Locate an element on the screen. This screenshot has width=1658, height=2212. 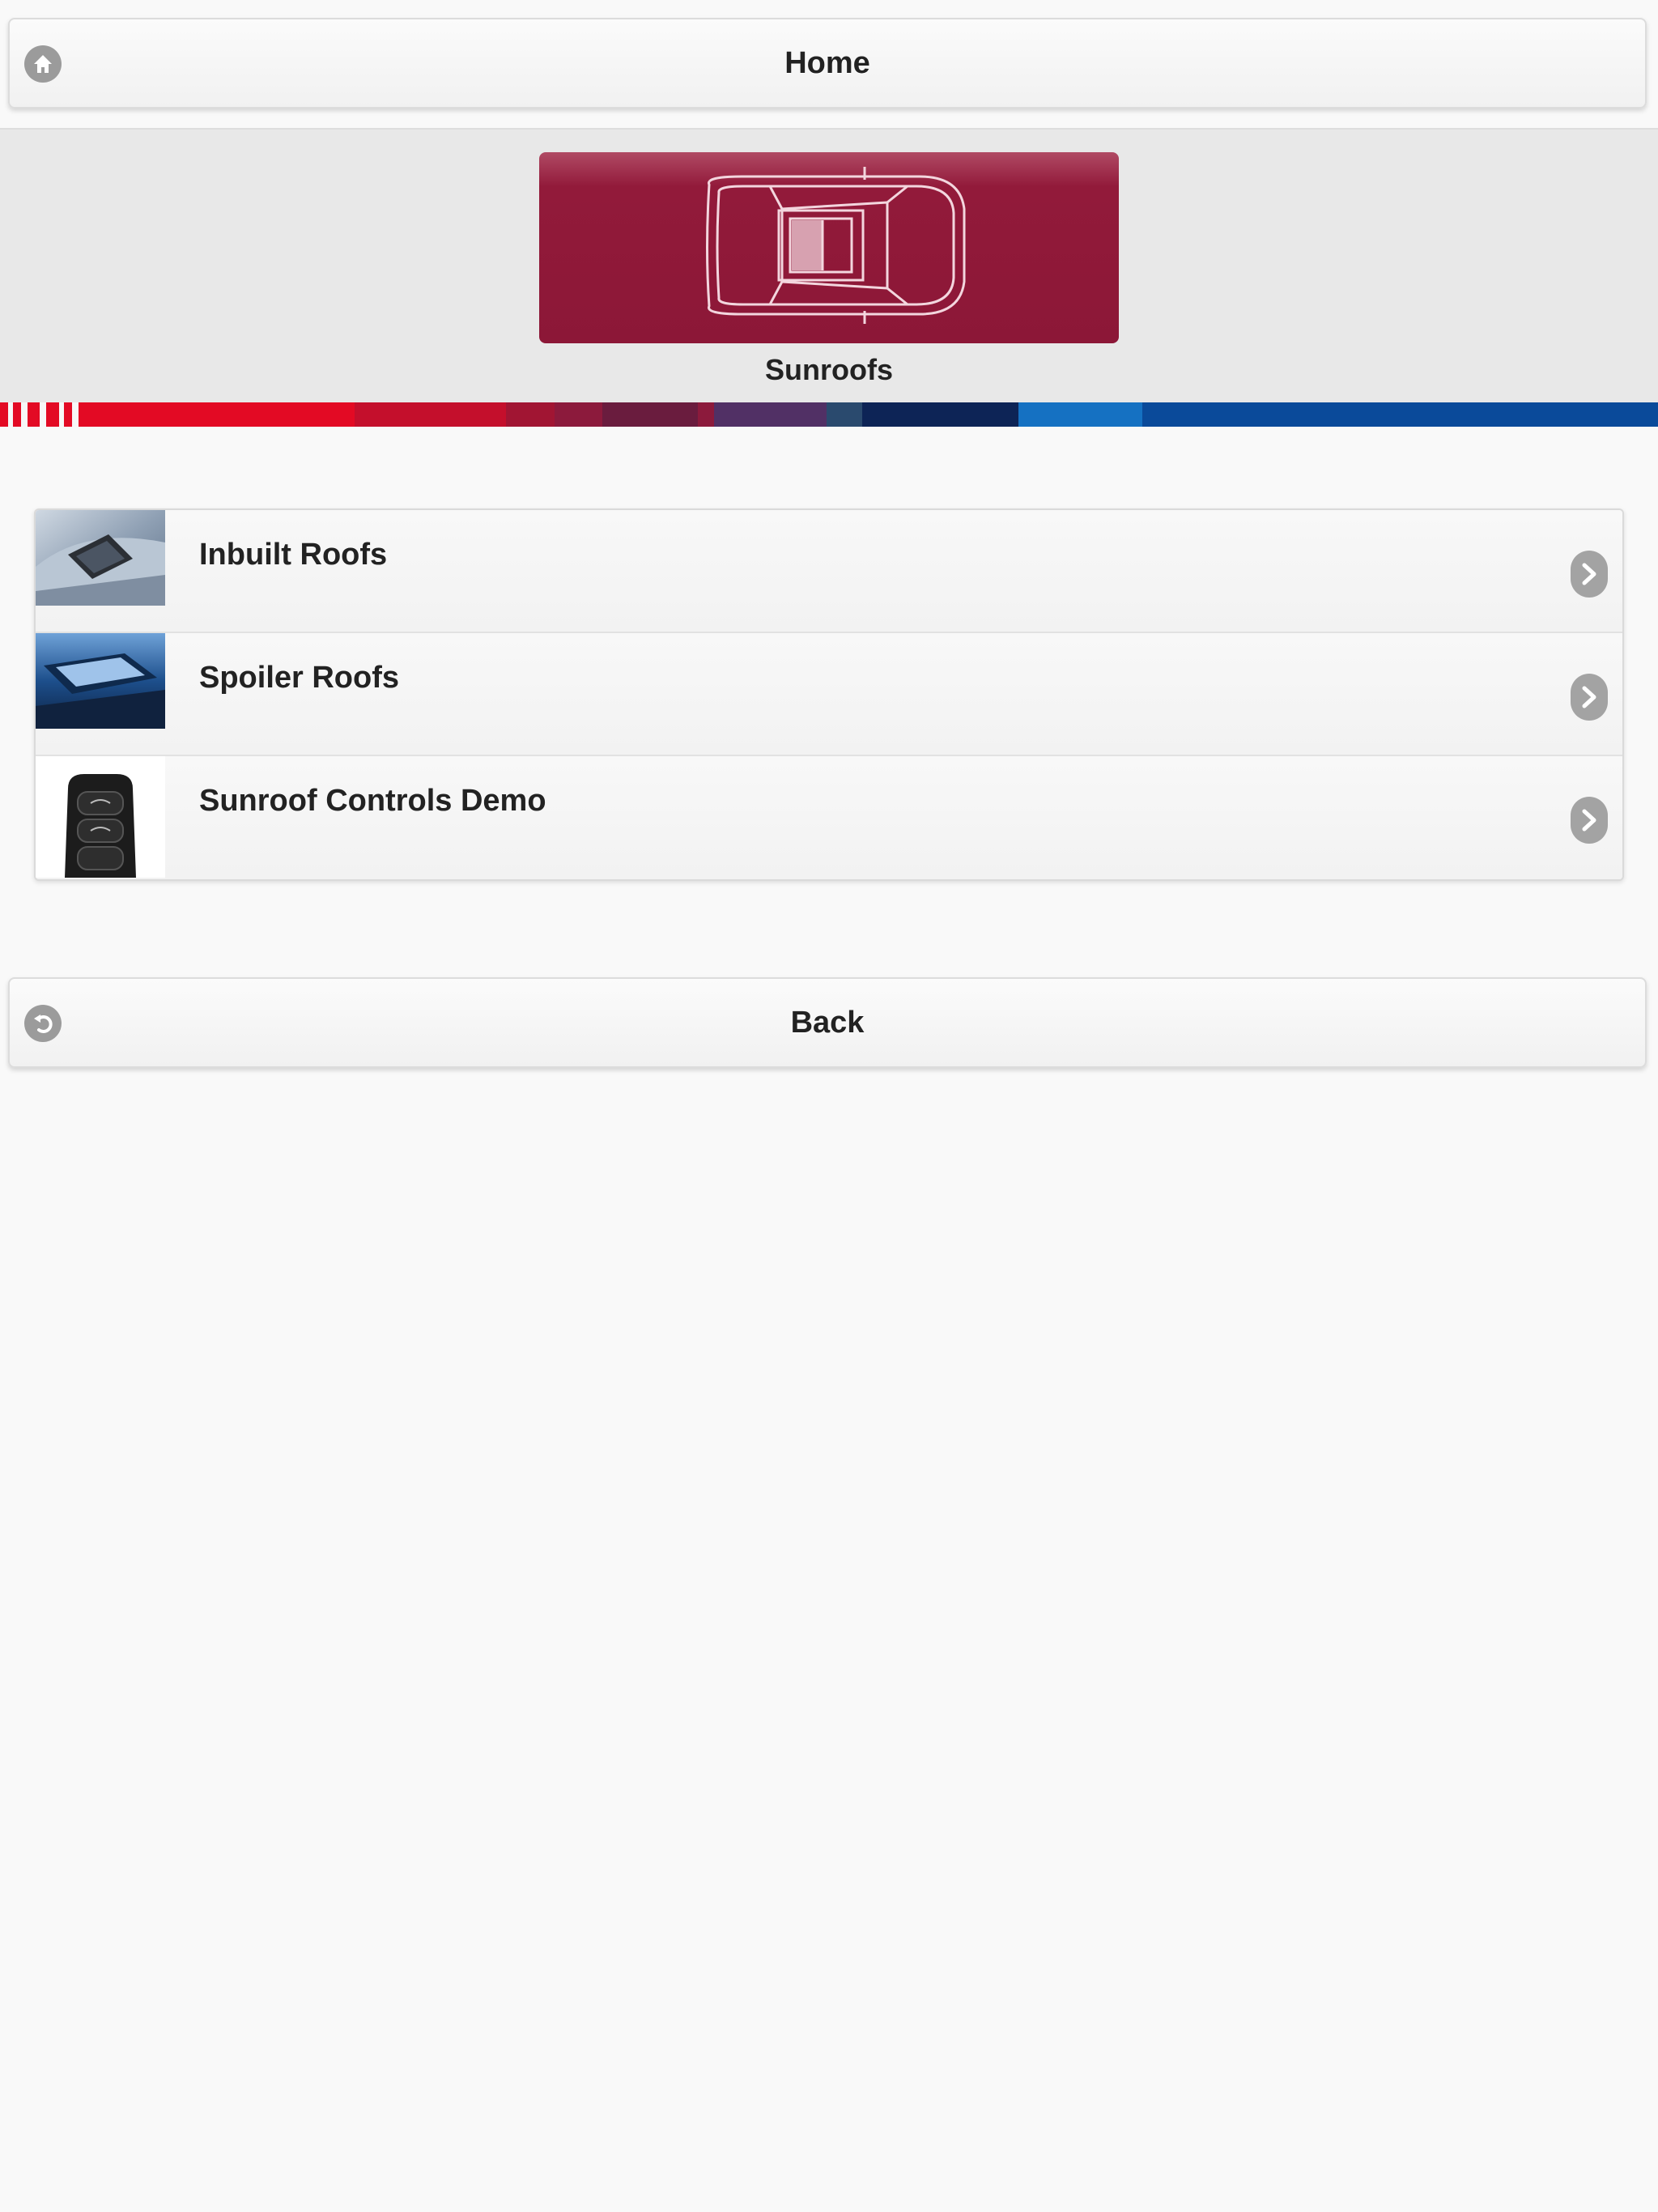
list-item-spoiler-roofs: Spoiler Roofs is located at coordinates (829, 695).